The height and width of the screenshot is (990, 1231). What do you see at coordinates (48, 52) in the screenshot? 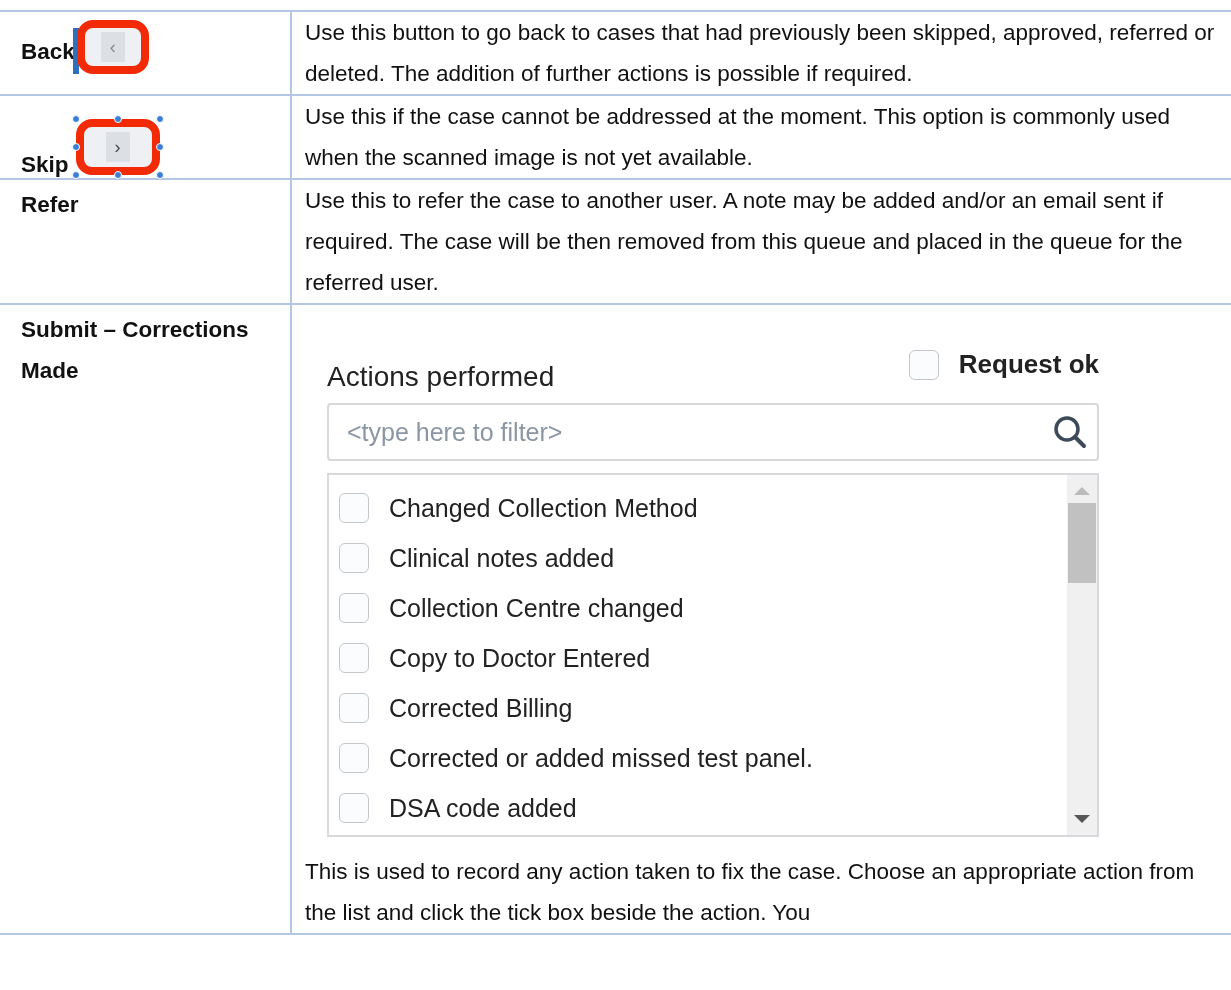
I see `row-label: Back` at bounding box center [48, 52].